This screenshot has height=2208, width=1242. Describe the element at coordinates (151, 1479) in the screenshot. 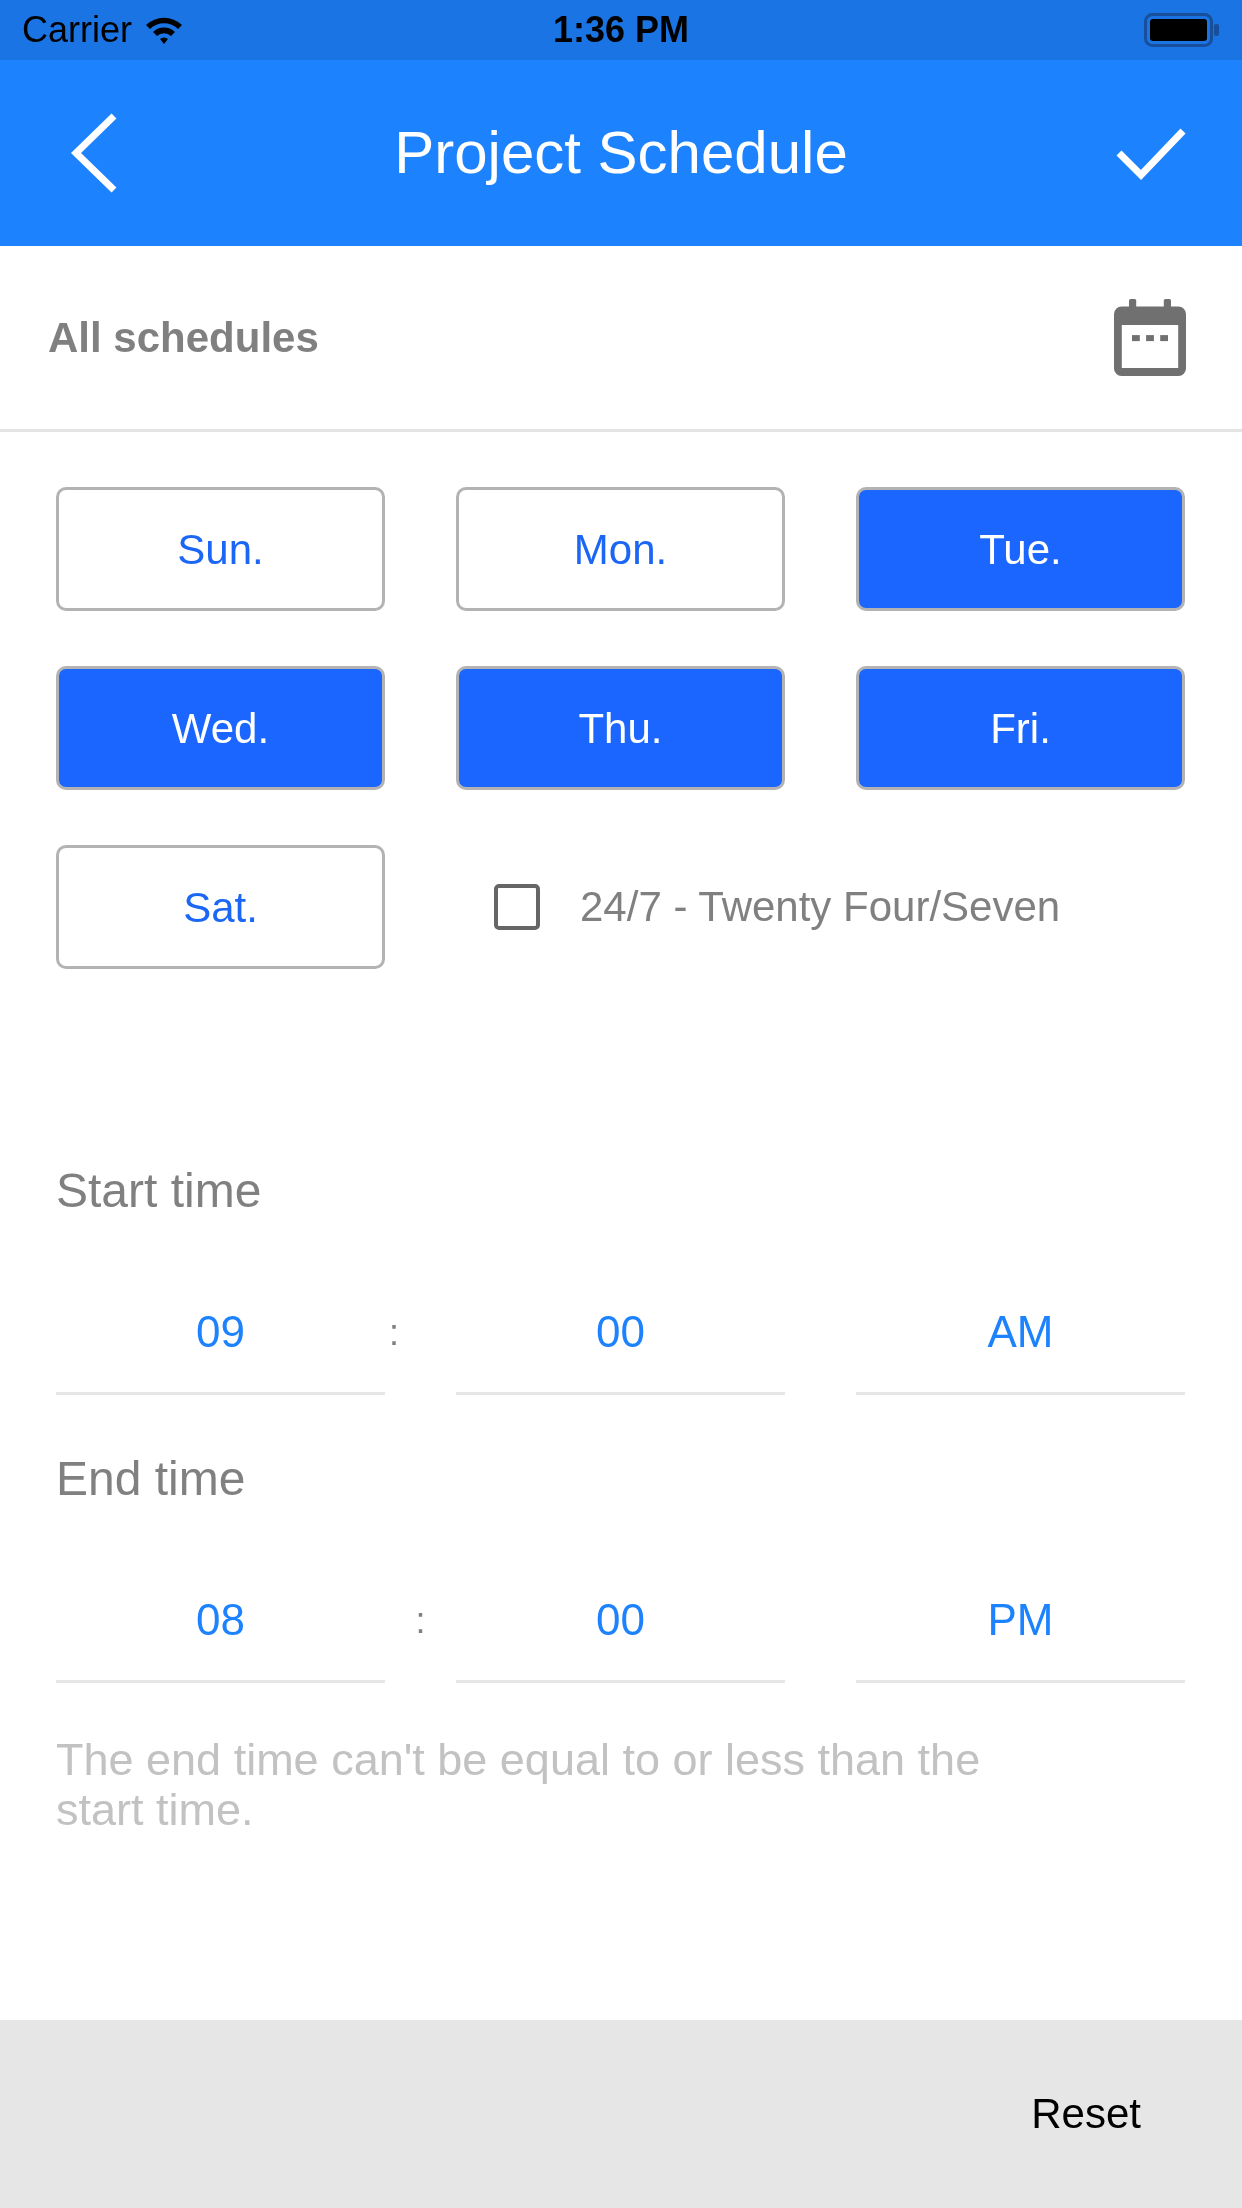

I see `time-label: End time` at that location.